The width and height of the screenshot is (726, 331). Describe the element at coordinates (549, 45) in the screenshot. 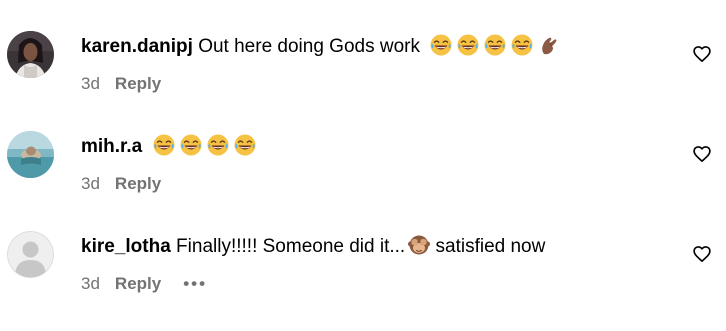

I see `pinching-hand-emoji` at that location.